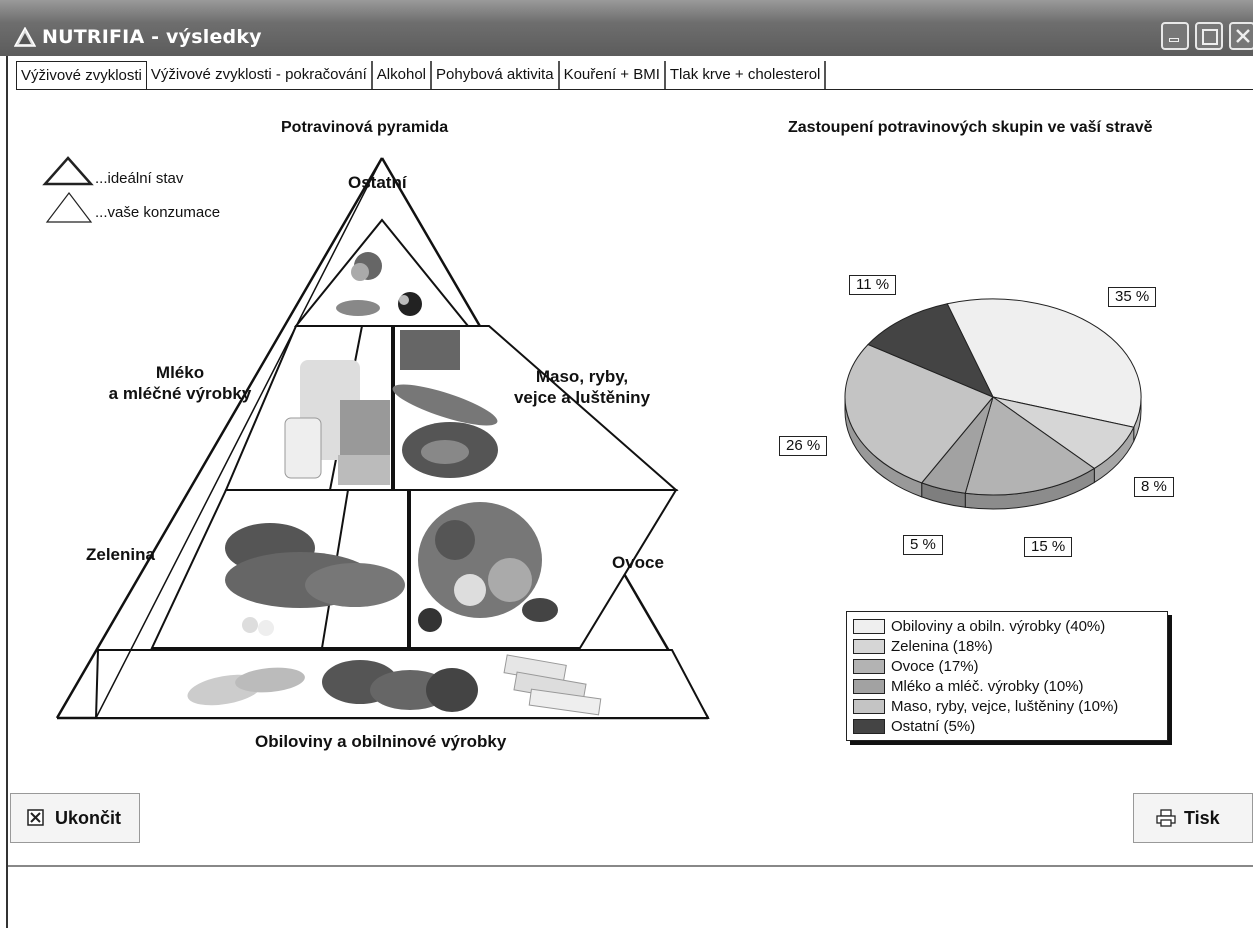 This screenshot has height=928, width=1253. I want to click on tab-pohybova-aktivita: Pohybová aktivita, so click(496, 75).